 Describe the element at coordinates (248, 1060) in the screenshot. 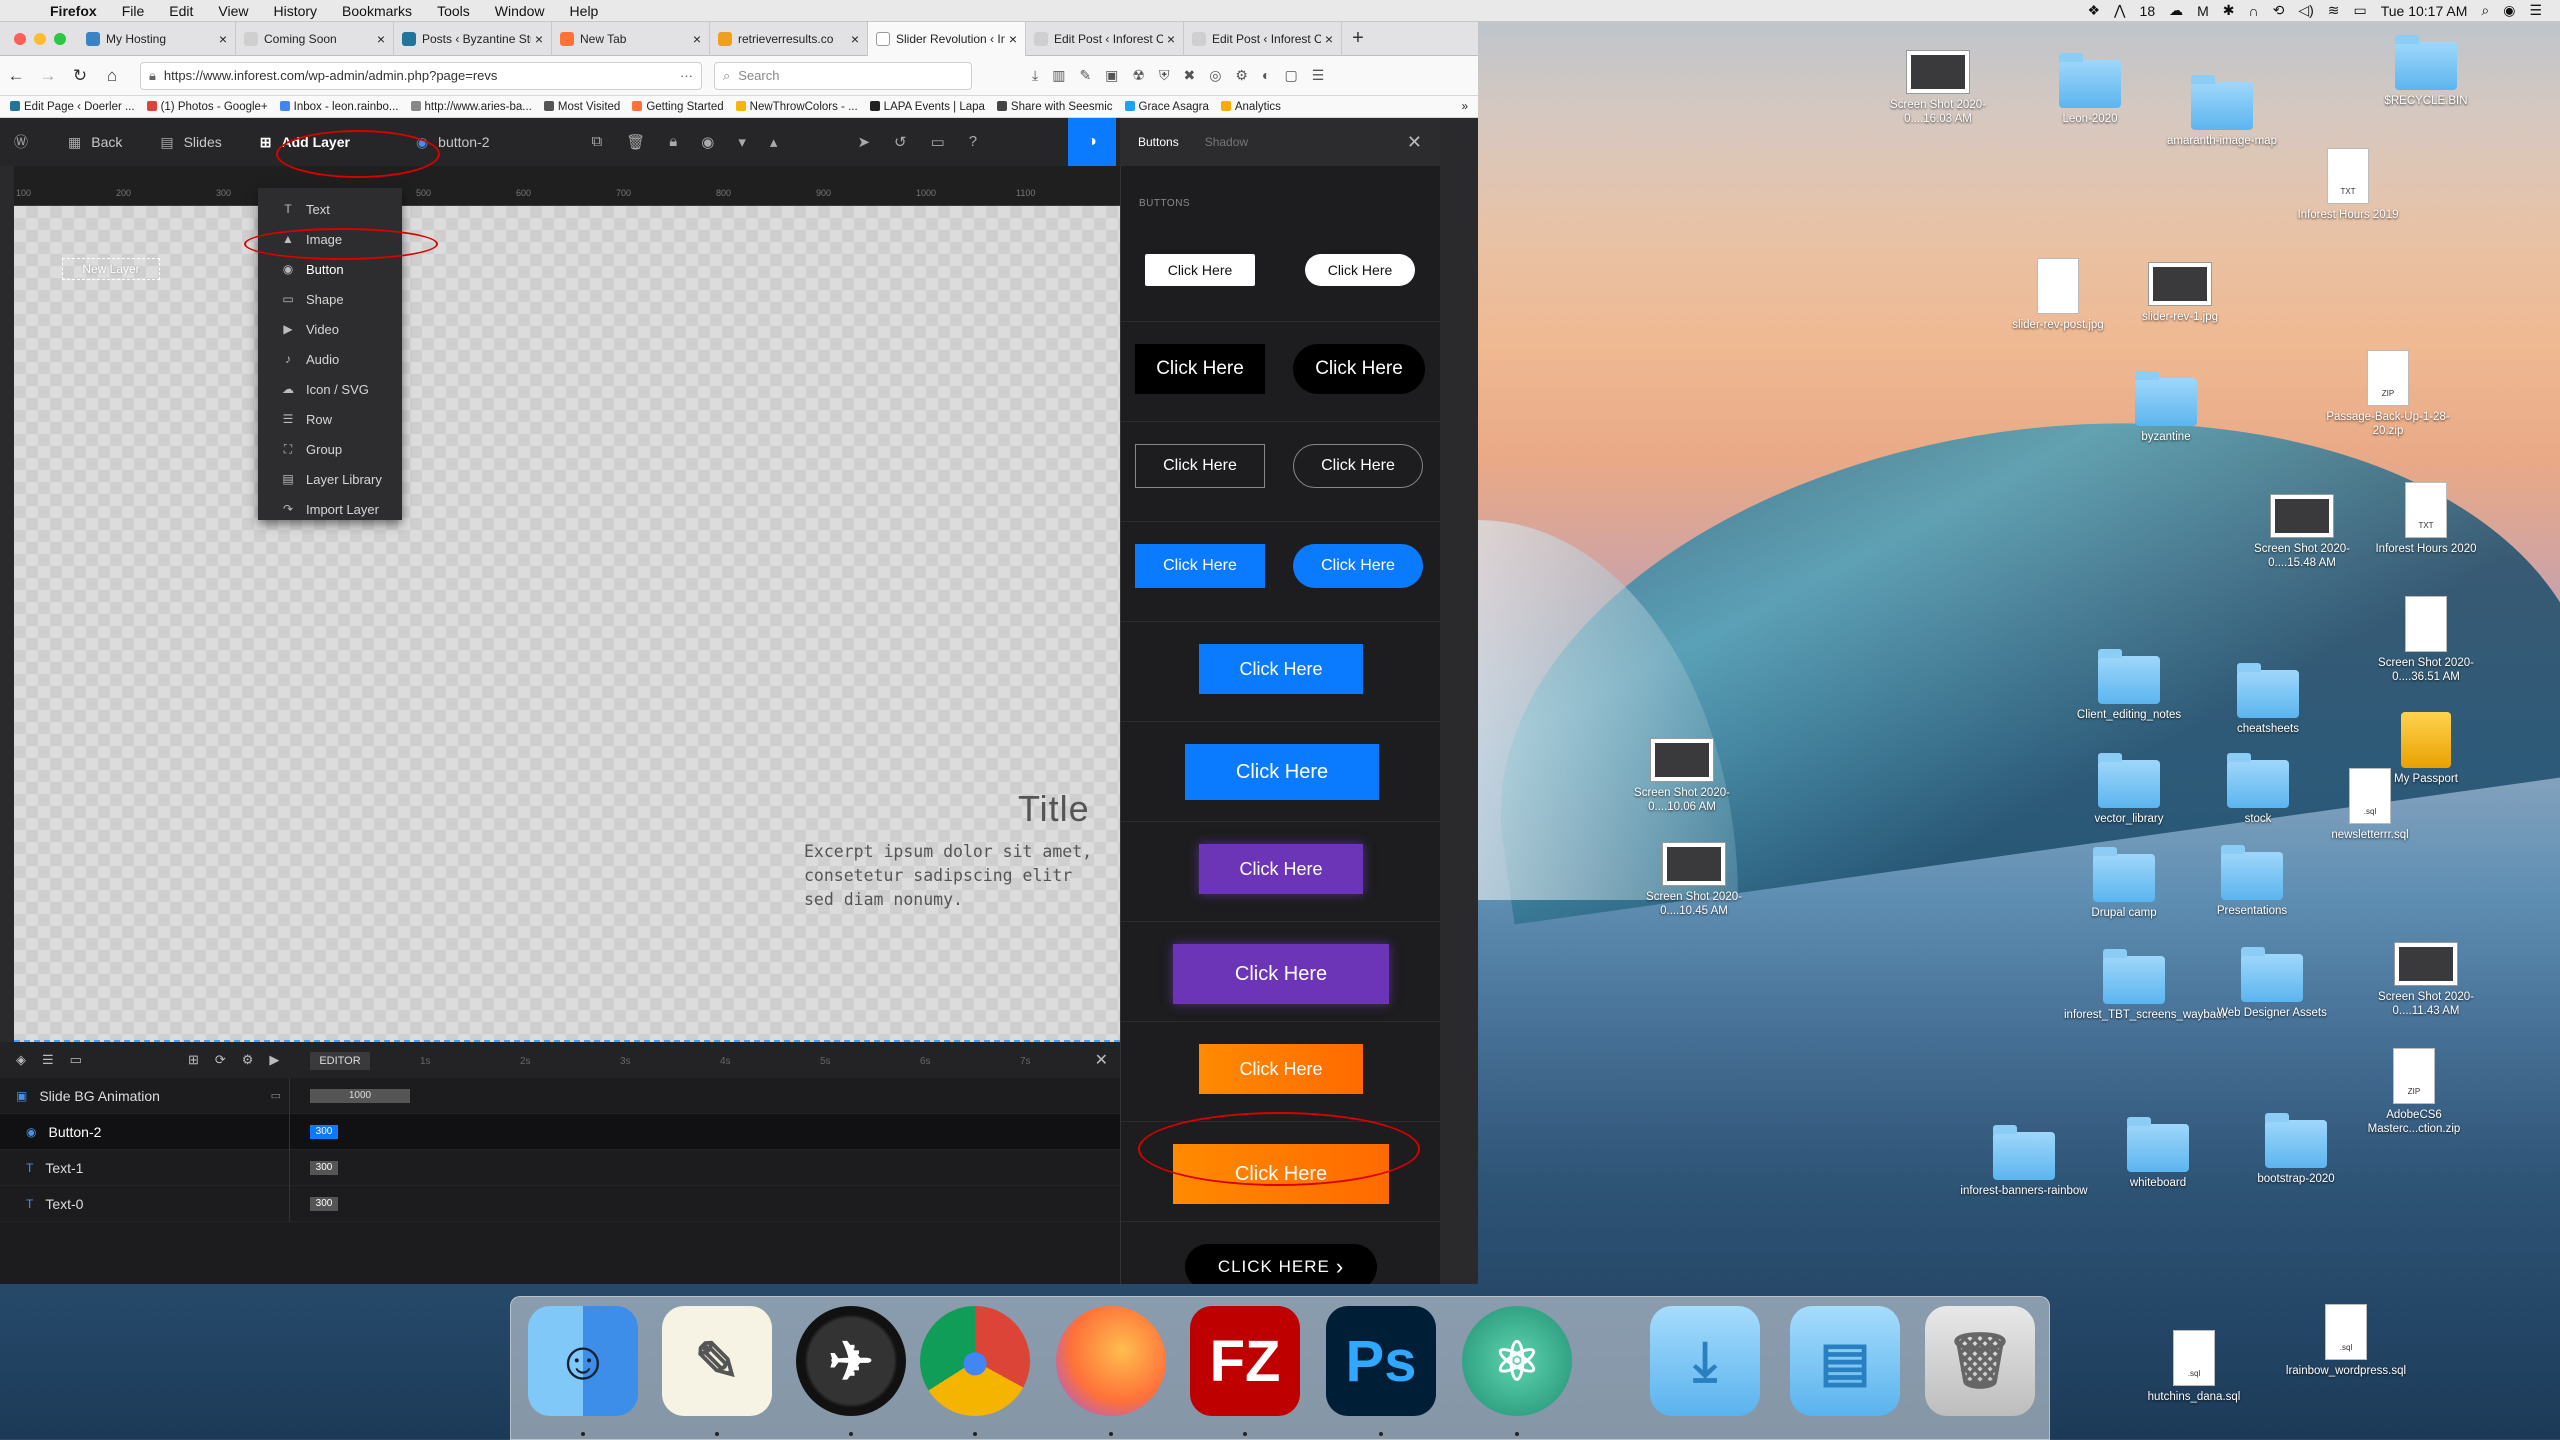

I see `settings-icon: ⚙` at that location.